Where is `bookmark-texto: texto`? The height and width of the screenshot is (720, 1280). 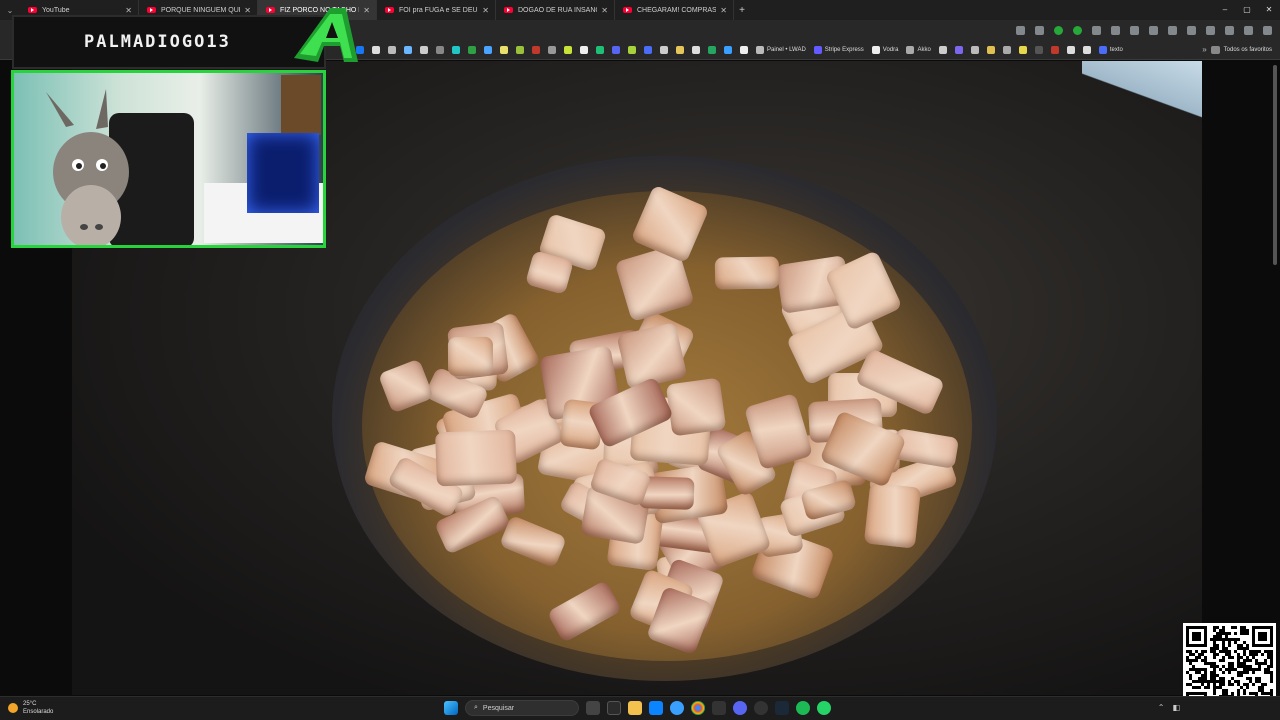
bookmark-texto: texto is located at coordinates (1110, 49).